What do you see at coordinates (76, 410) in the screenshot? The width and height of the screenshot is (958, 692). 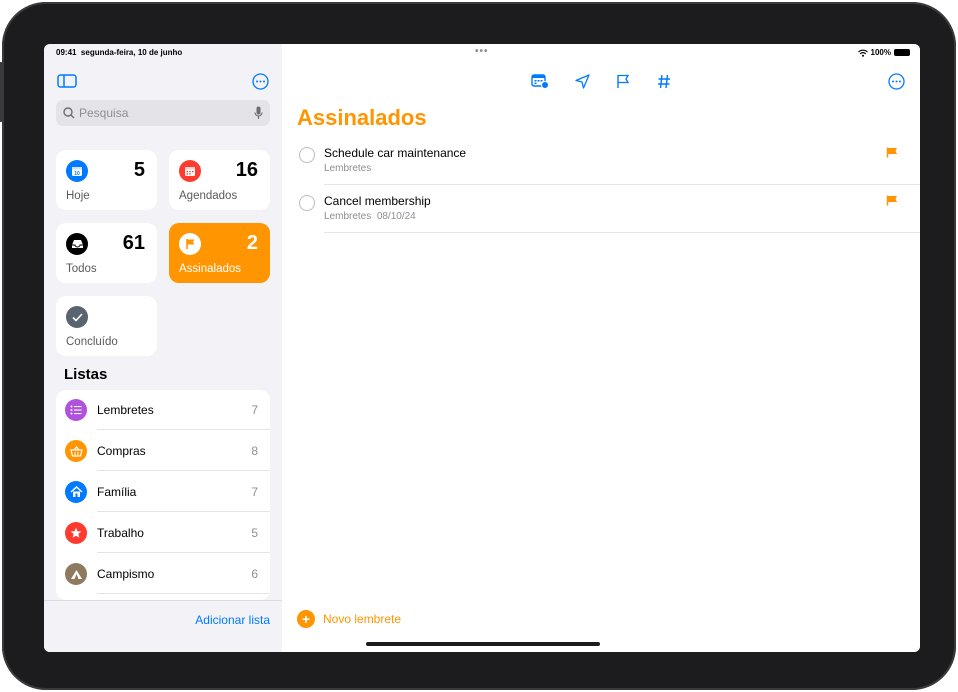 I see `list-bullet-icon` at bounding box center [76, 410].